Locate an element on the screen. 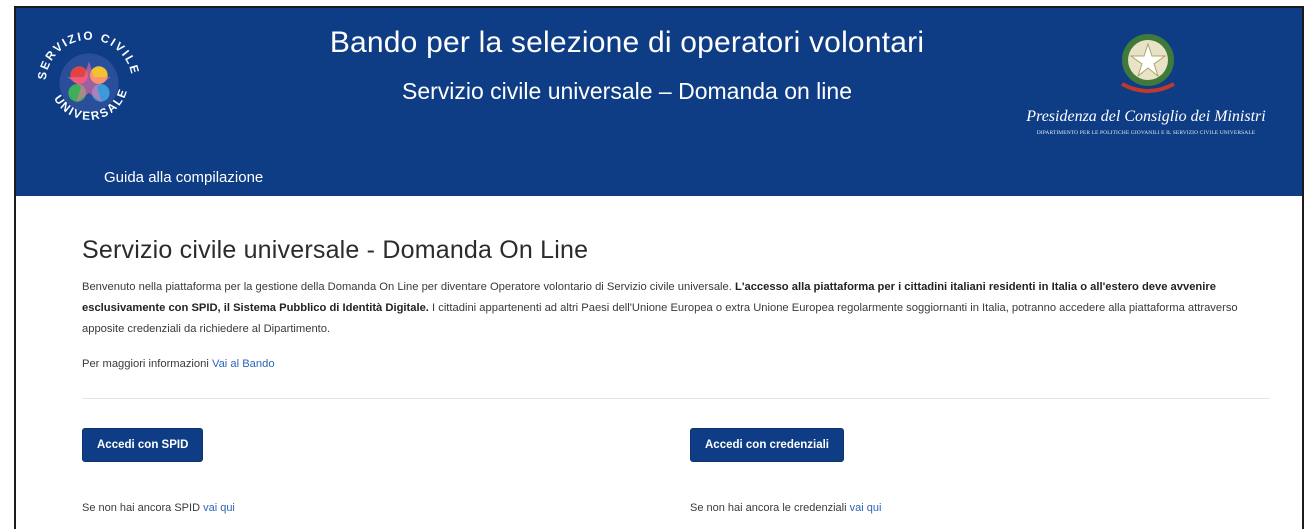 The height and width of the screenshot is (529, 1312). more-info: Per maggiori informazioni Vai al Bando is located at coordinates (676, 364).